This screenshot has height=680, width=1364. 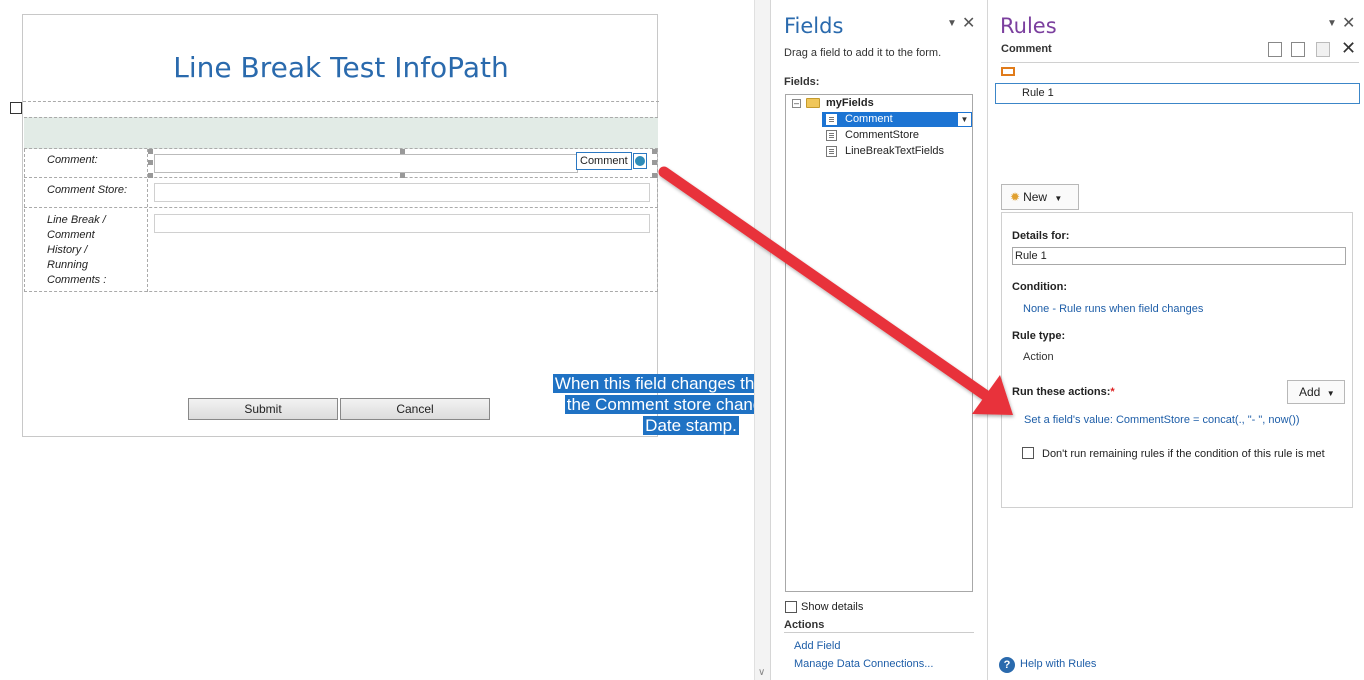 What do you see at coordinates (813, 103) in the screenshot?
I see `folder-icon` at bounding box center [813, 103].